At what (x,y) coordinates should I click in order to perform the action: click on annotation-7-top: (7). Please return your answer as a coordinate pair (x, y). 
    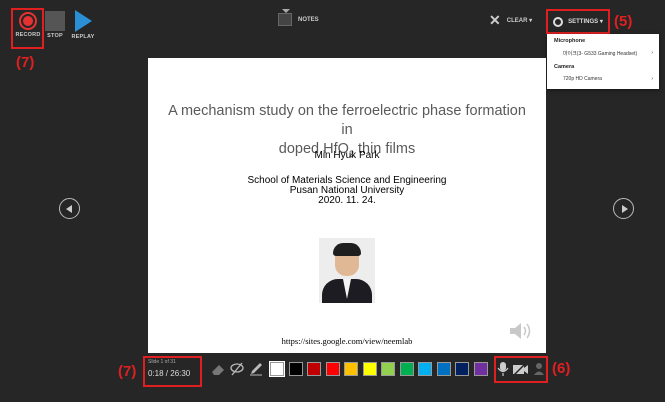
    Looking at the image, I should click on (25, 62).